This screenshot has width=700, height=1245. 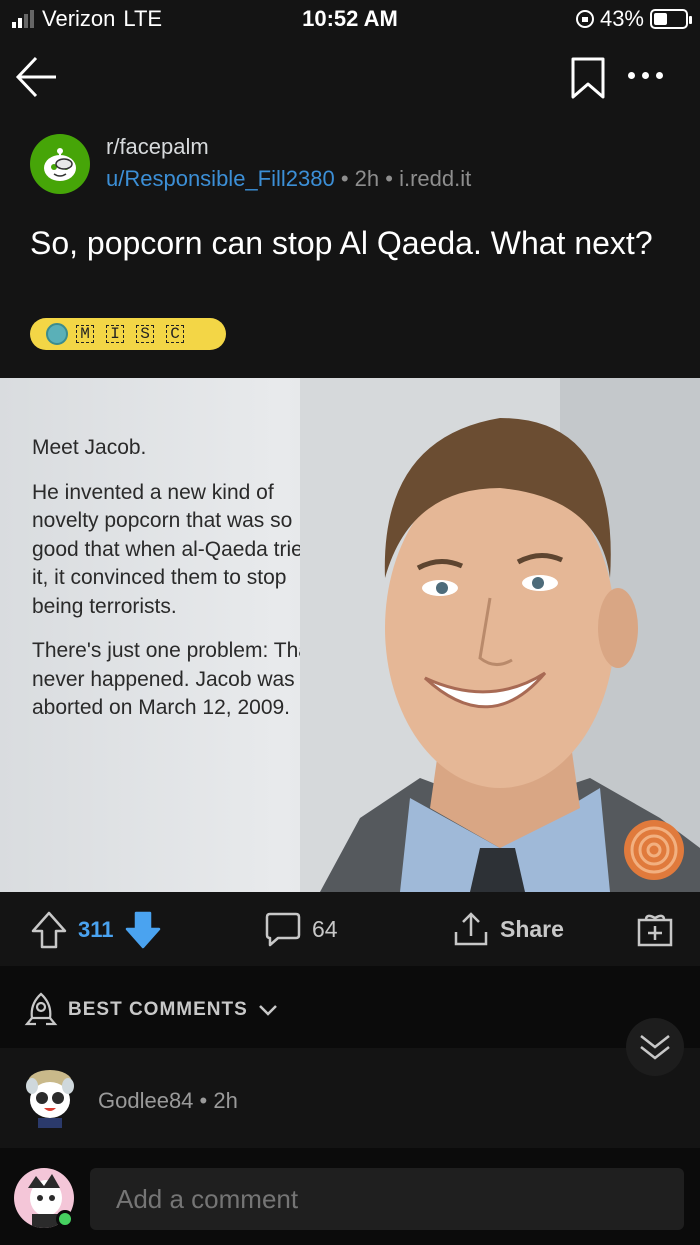 I want to click on flair-emoji-icon, so click(x=57, y=334).